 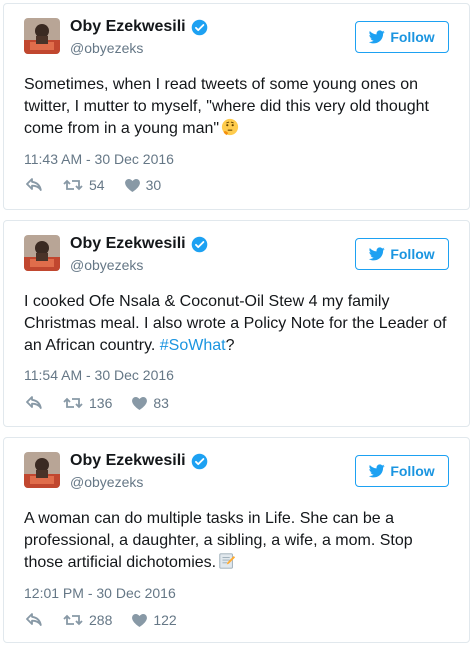 I want to click on tweet-timestamp: 11:43 AM - 30 Dec 2016, so click(x=99, y=159).